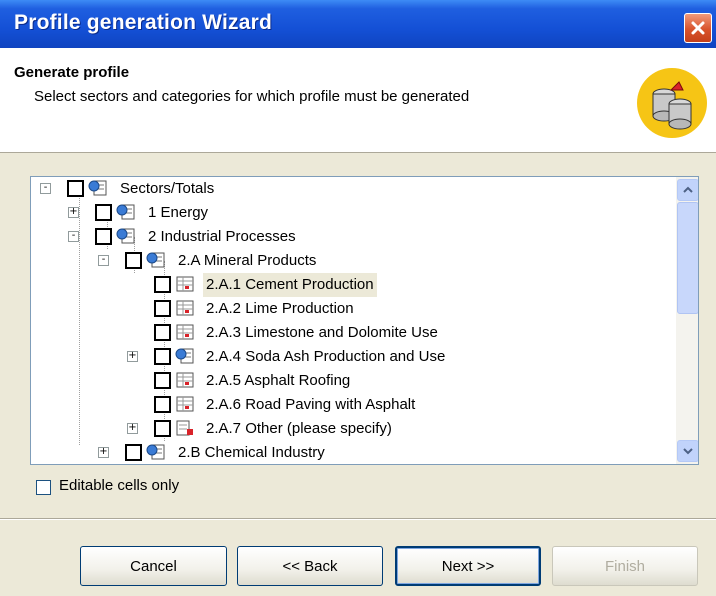  What do you see at coordinates (167, 188) in the screenshot?
I see `tree-node-label: Sectors/Totals` at bounding box center [167, 188].